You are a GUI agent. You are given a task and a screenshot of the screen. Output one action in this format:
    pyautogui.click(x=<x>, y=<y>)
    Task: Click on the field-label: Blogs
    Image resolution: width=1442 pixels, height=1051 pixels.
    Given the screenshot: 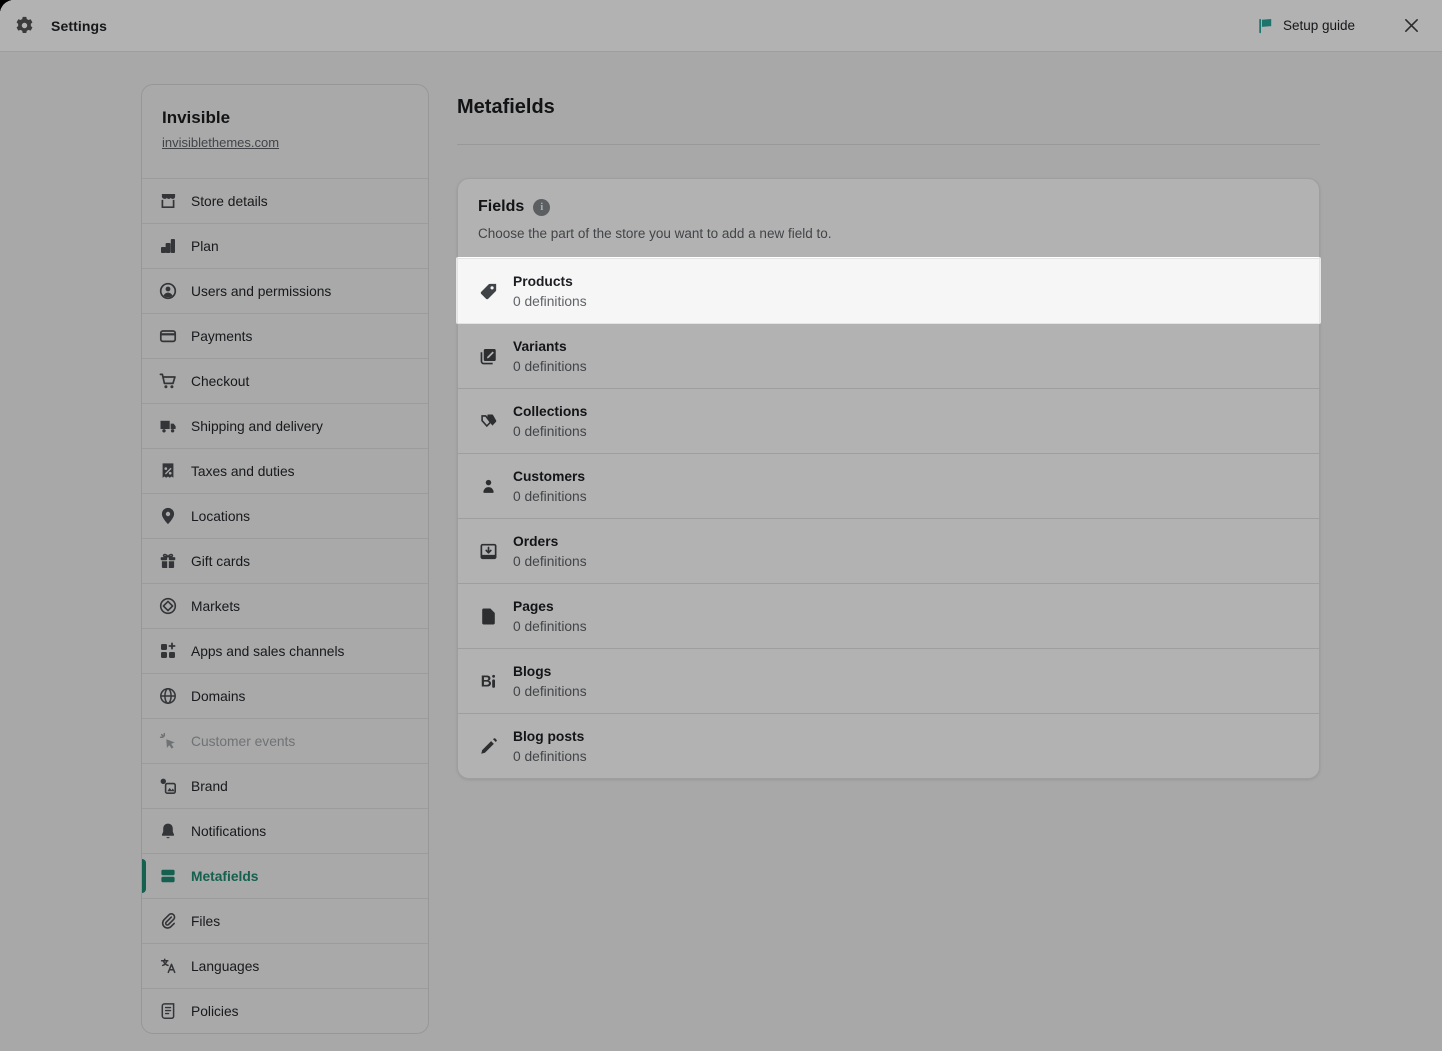 What is the action you would take?
    pyautogui.click(x=532, y=671)
    